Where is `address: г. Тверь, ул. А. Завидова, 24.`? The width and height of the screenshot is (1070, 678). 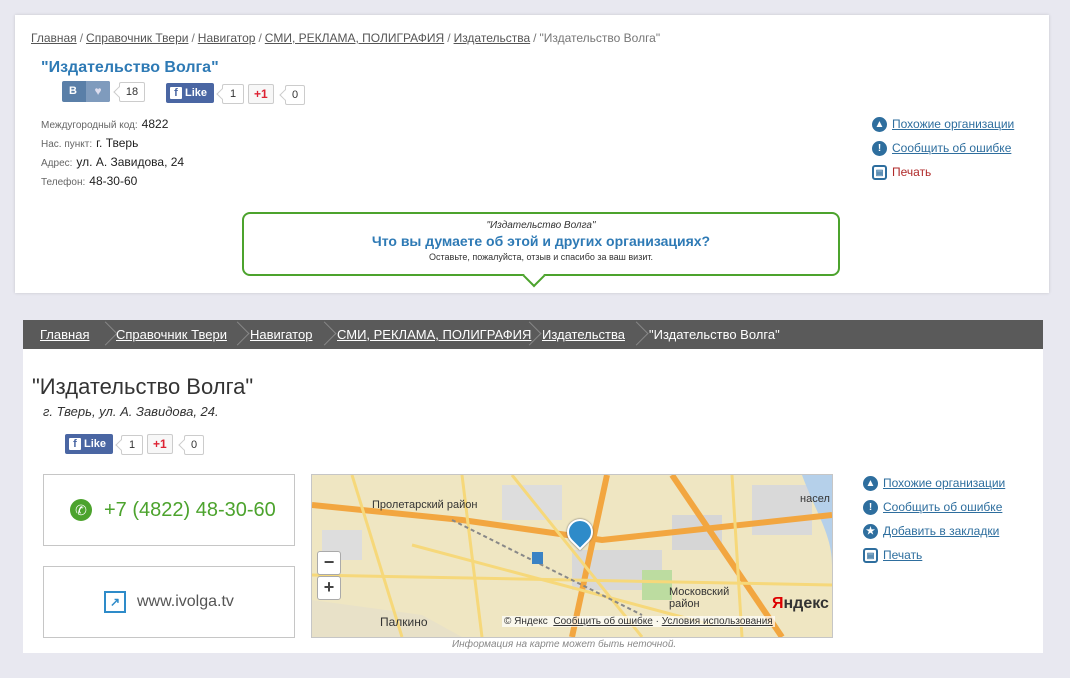 address: г. Тверь, ул. А. Завидова, 24. is located at coordinates (131, 411).